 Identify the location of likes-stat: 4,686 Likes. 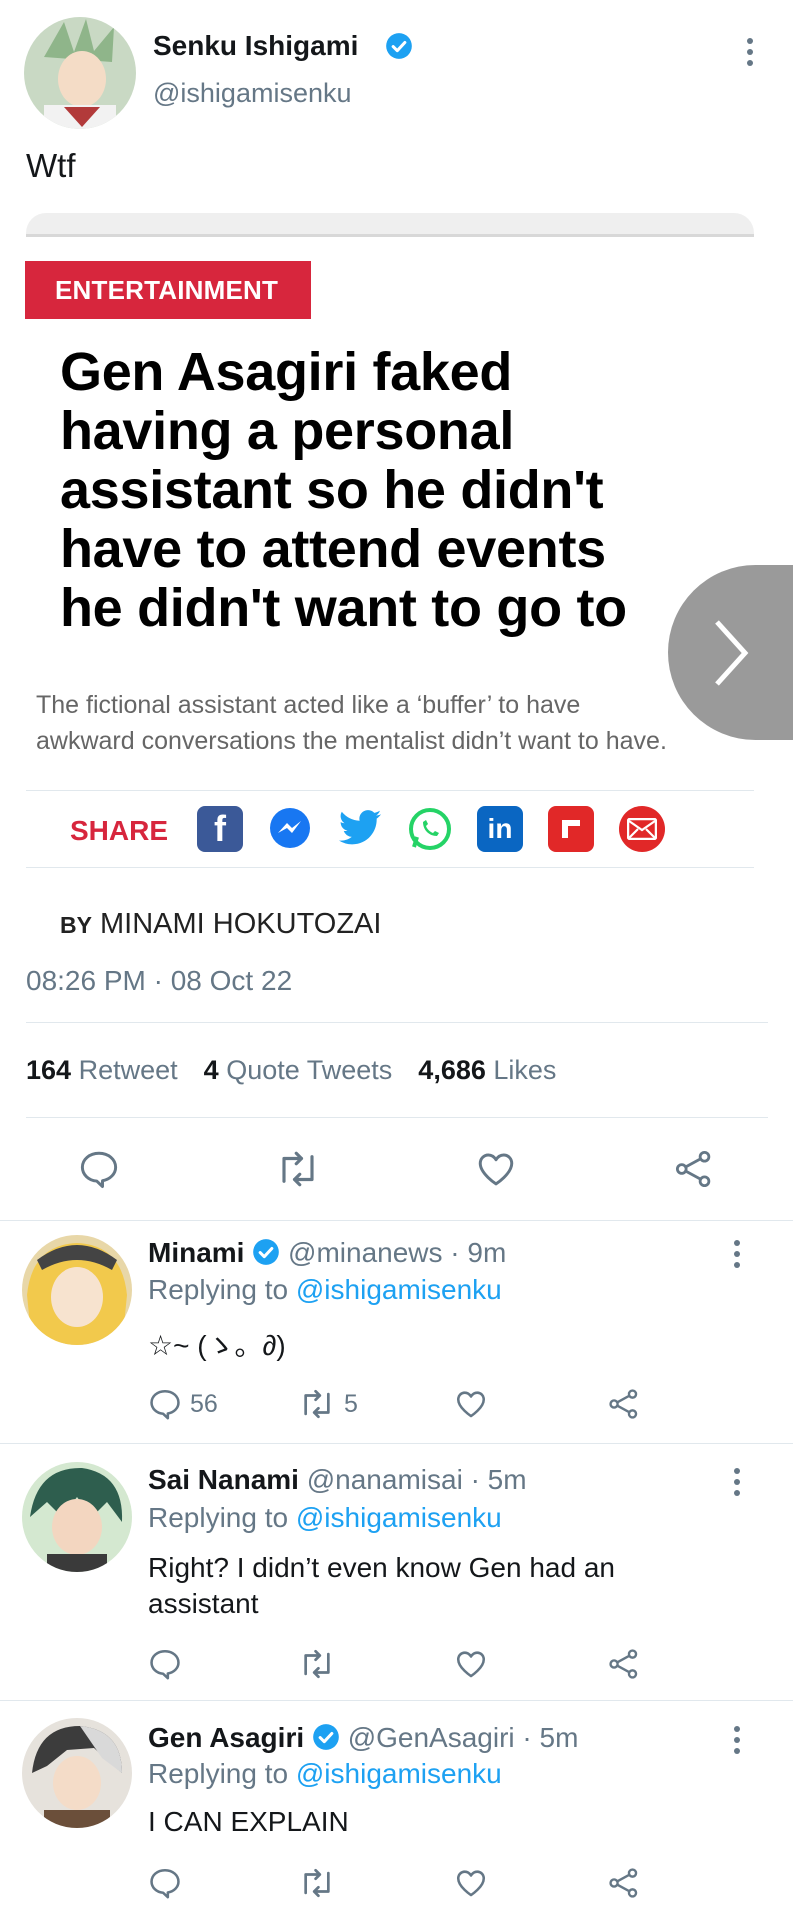
(487, 1070).